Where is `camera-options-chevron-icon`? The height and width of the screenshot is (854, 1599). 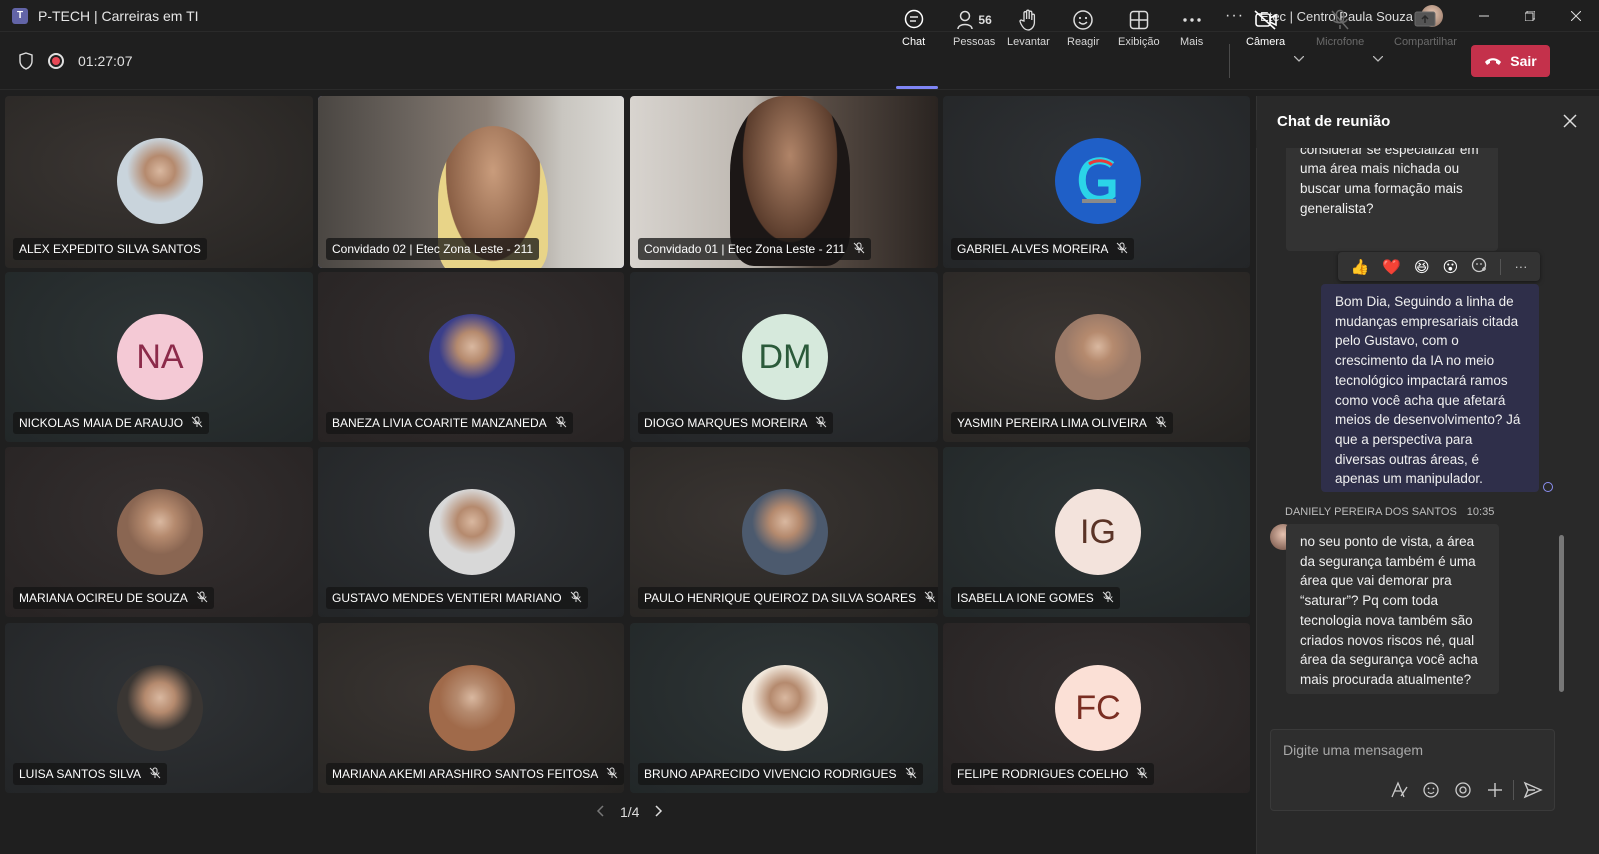
camera-options-chevron-icon is located at coordinates (1299, 59).